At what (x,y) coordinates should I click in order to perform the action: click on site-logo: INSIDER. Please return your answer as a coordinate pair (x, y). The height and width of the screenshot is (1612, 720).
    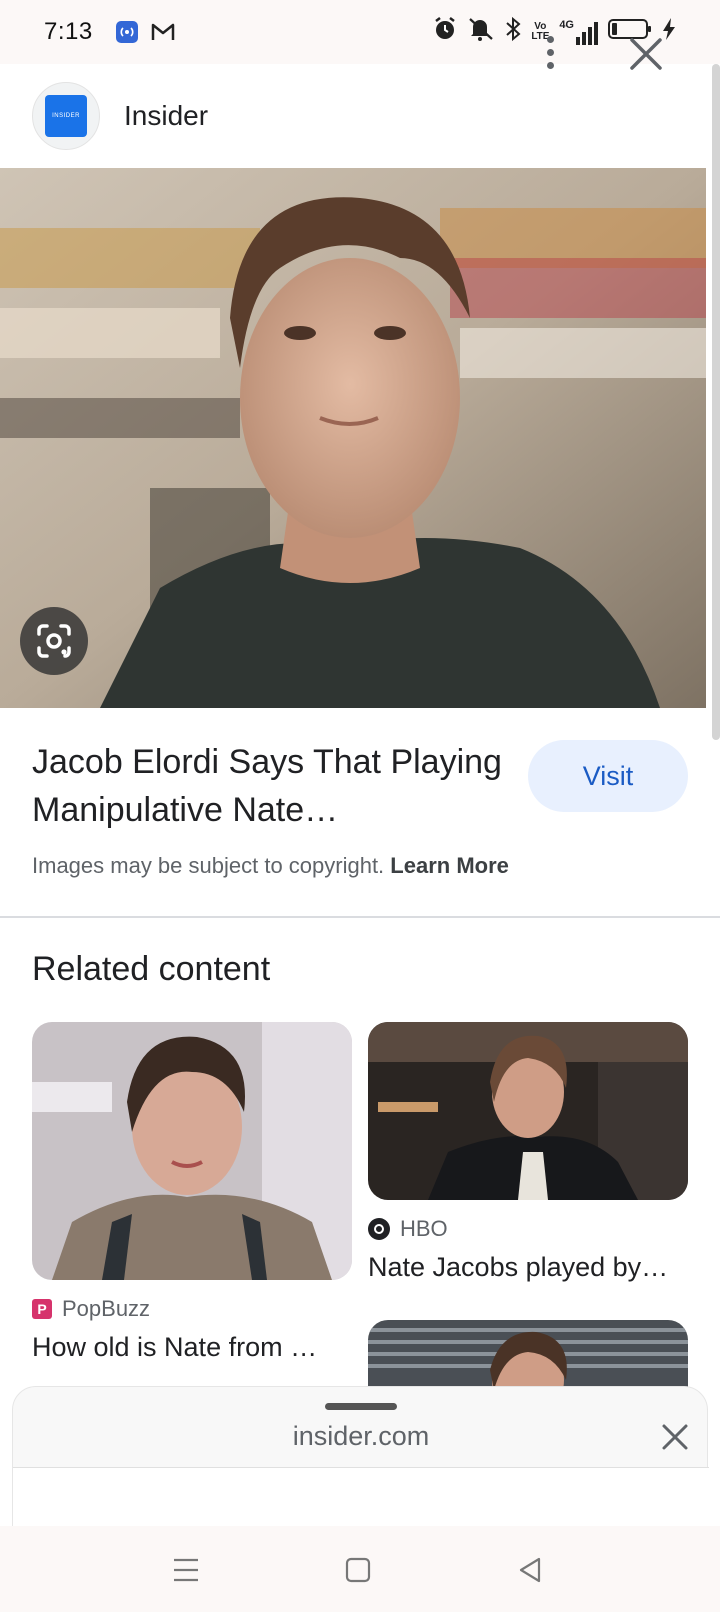
    Looking at the image, I should click on (66, 116).